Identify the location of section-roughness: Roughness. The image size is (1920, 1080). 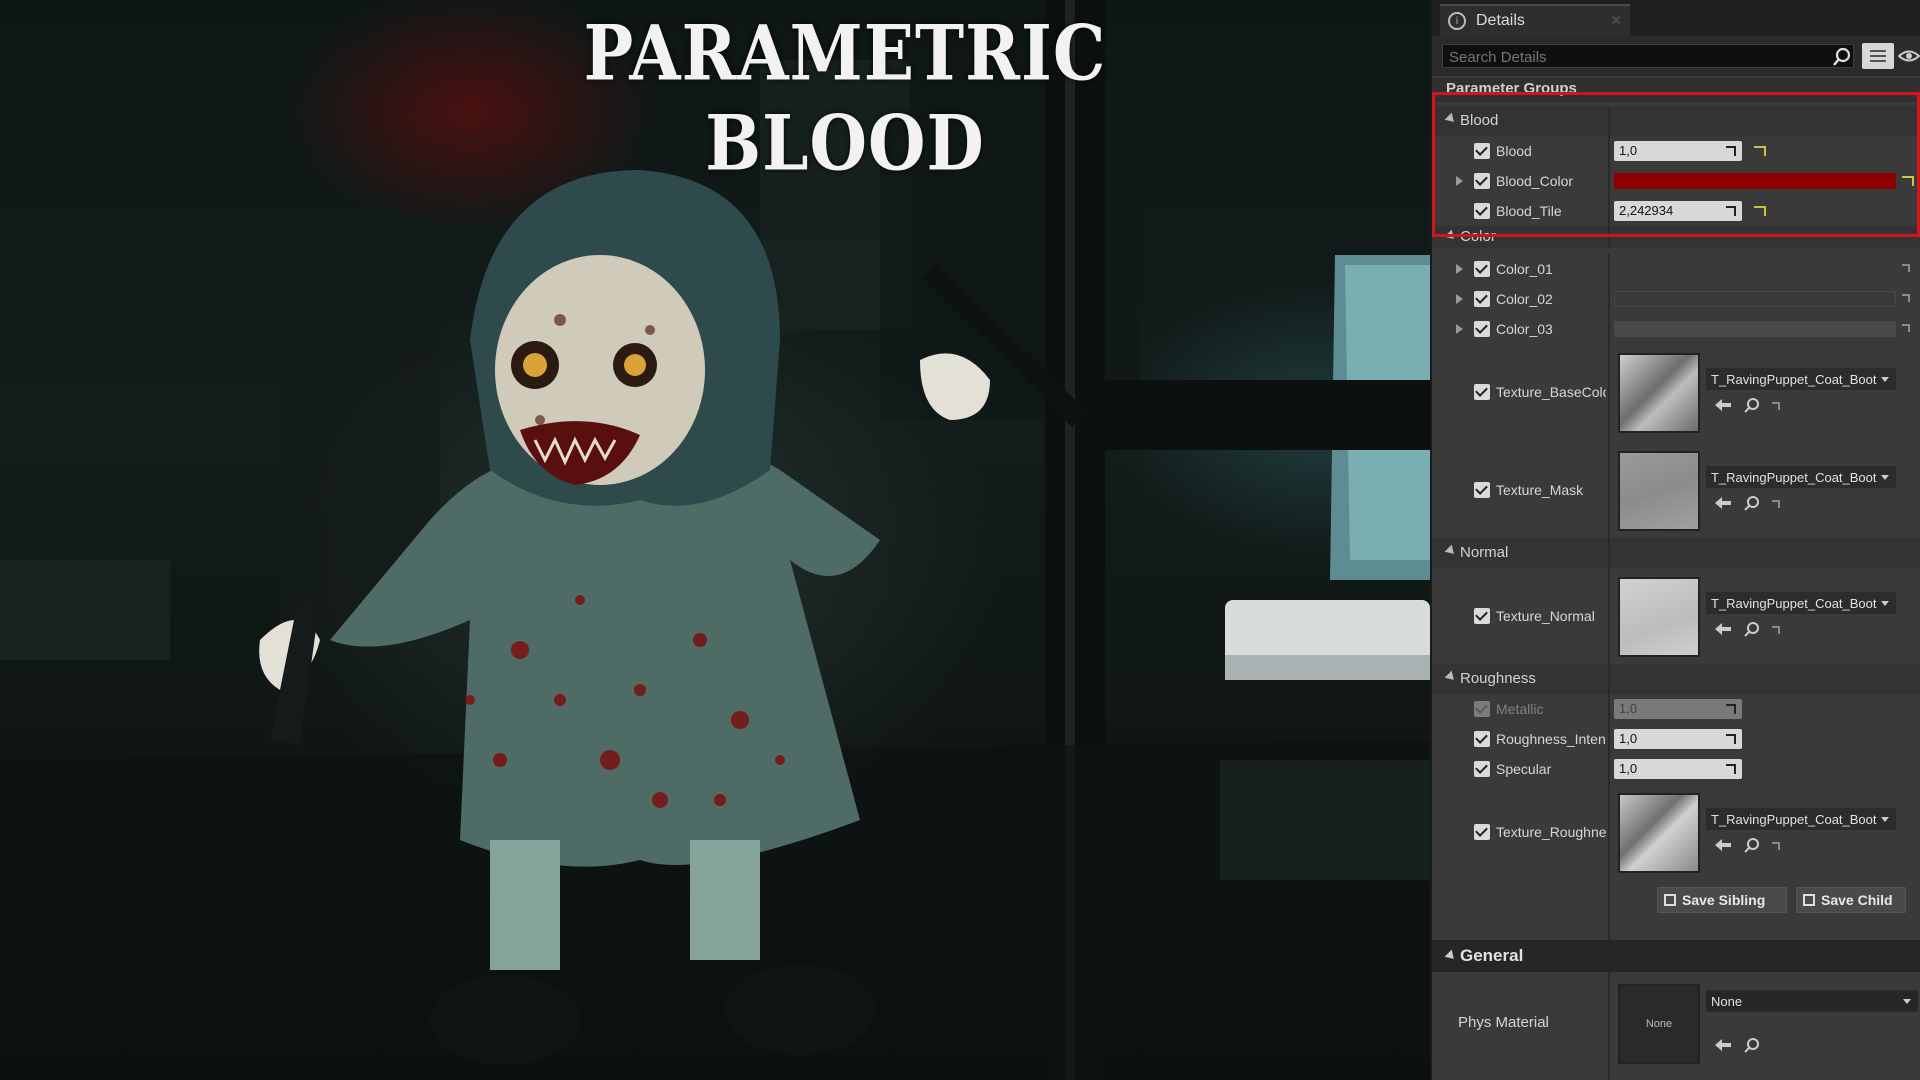
(1676, 679).